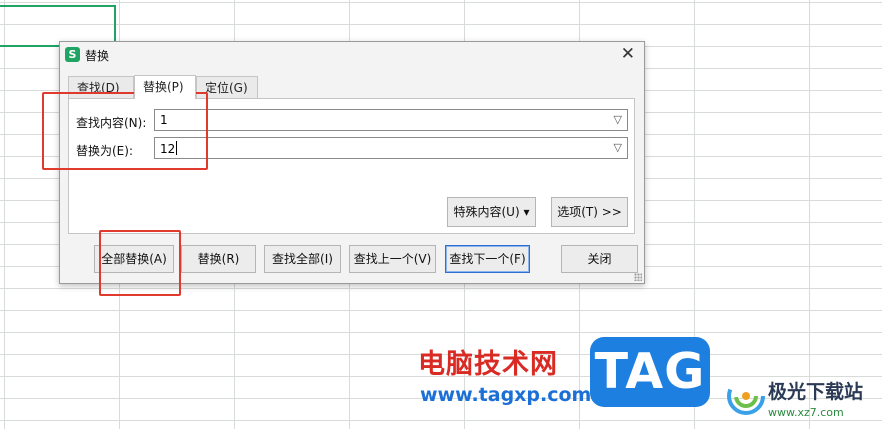  I want to click on replace-input: 12 ▽, so click(391, 148).